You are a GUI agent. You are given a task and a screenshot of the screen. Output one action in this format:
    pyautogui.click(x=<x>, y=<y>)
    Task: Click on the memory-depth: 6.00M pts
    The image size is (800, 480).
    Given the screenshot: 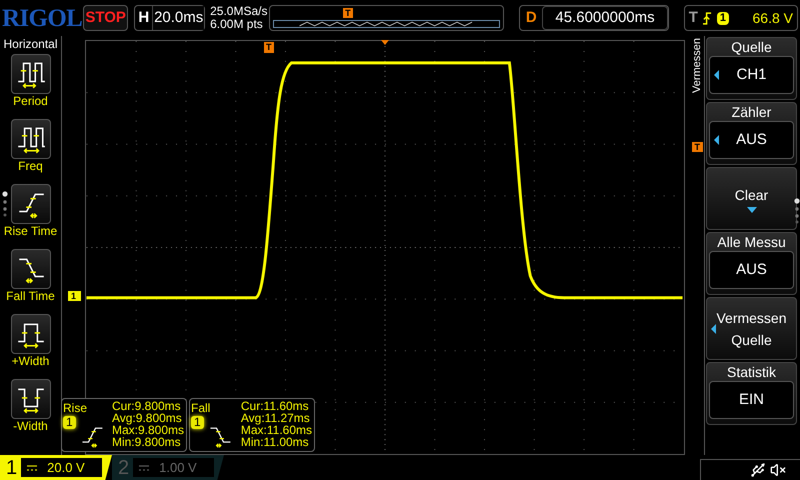 What is the action you would take?
    pyautogui.click(x=237, y=24)
    